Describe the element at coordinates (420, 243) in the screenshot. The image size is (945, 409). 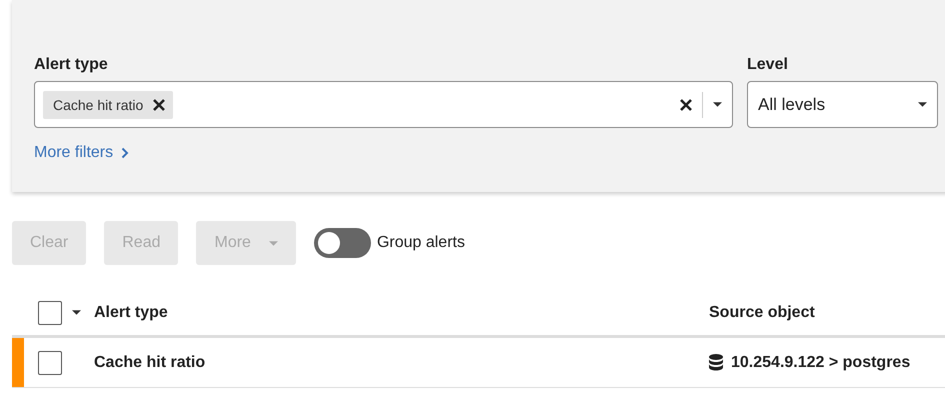
I see `toggle-label: Group alerts` at that location.